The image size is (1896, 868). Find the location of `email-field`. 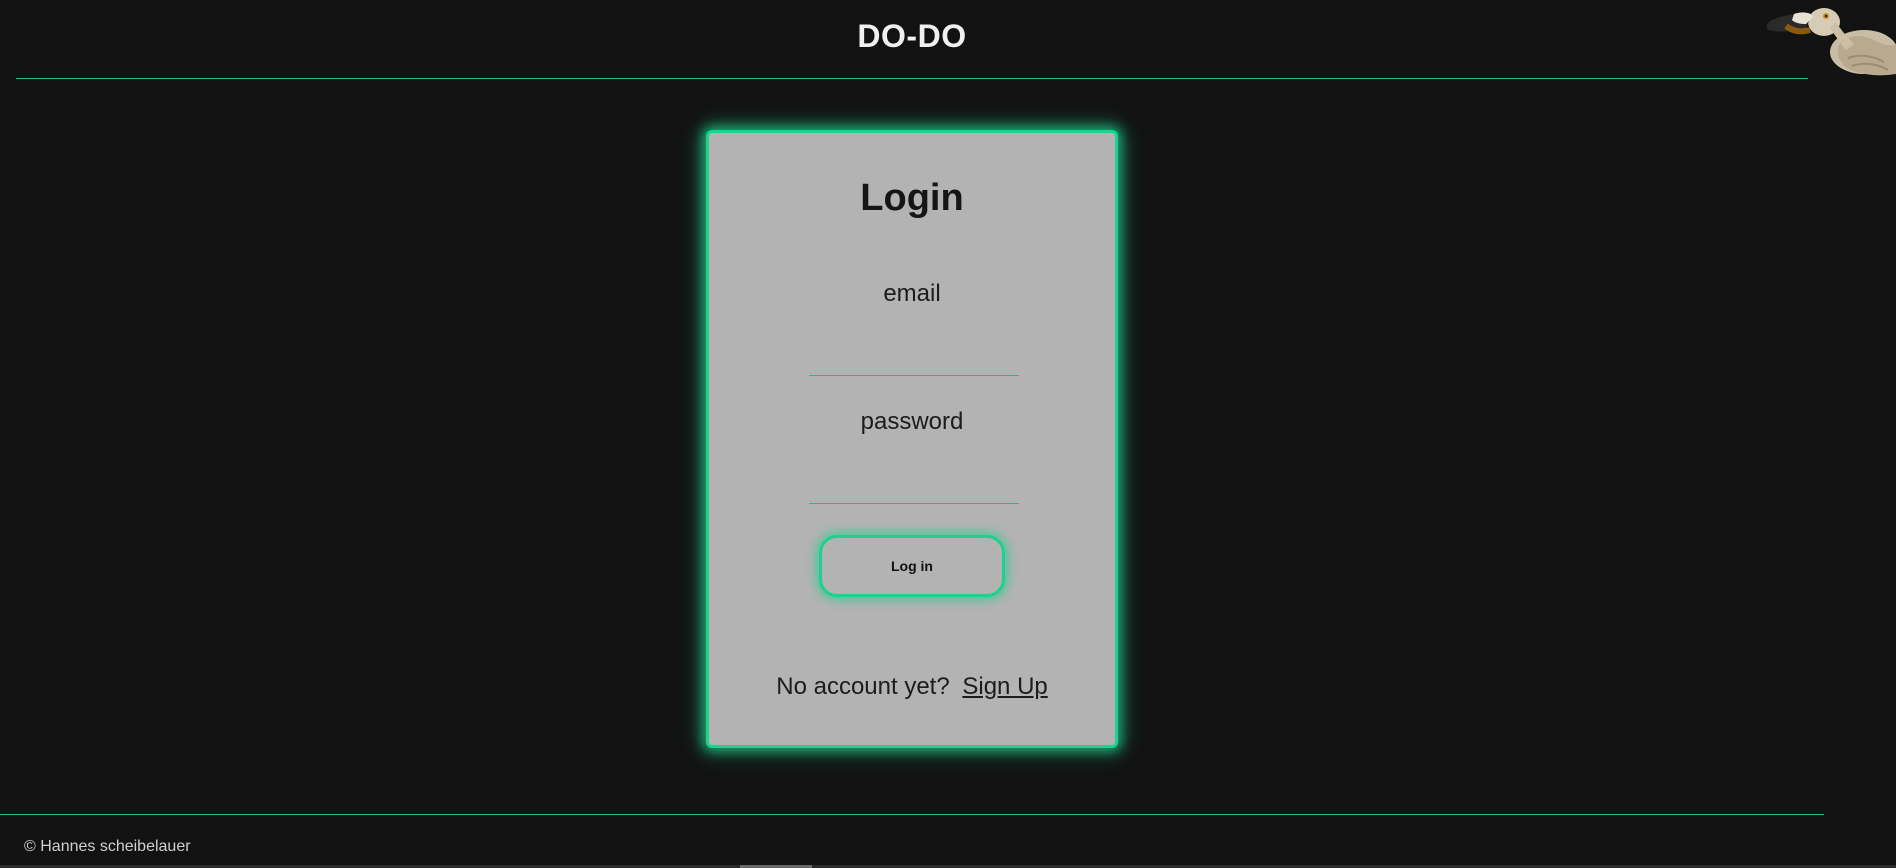

email-field is located at coordinates (914, 361).